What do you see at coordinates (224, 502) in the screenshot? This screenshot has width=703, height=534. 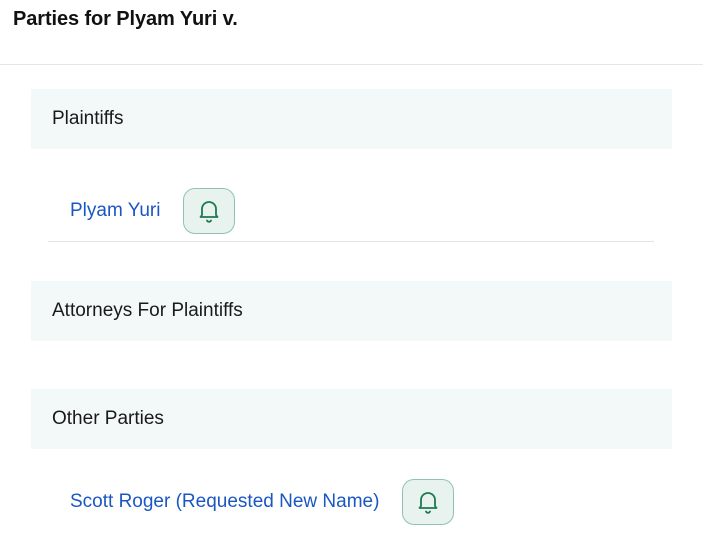 I see `party-link-scott-roger: Scott Roger (Requested New Name)` at bounding box center [224, 502].